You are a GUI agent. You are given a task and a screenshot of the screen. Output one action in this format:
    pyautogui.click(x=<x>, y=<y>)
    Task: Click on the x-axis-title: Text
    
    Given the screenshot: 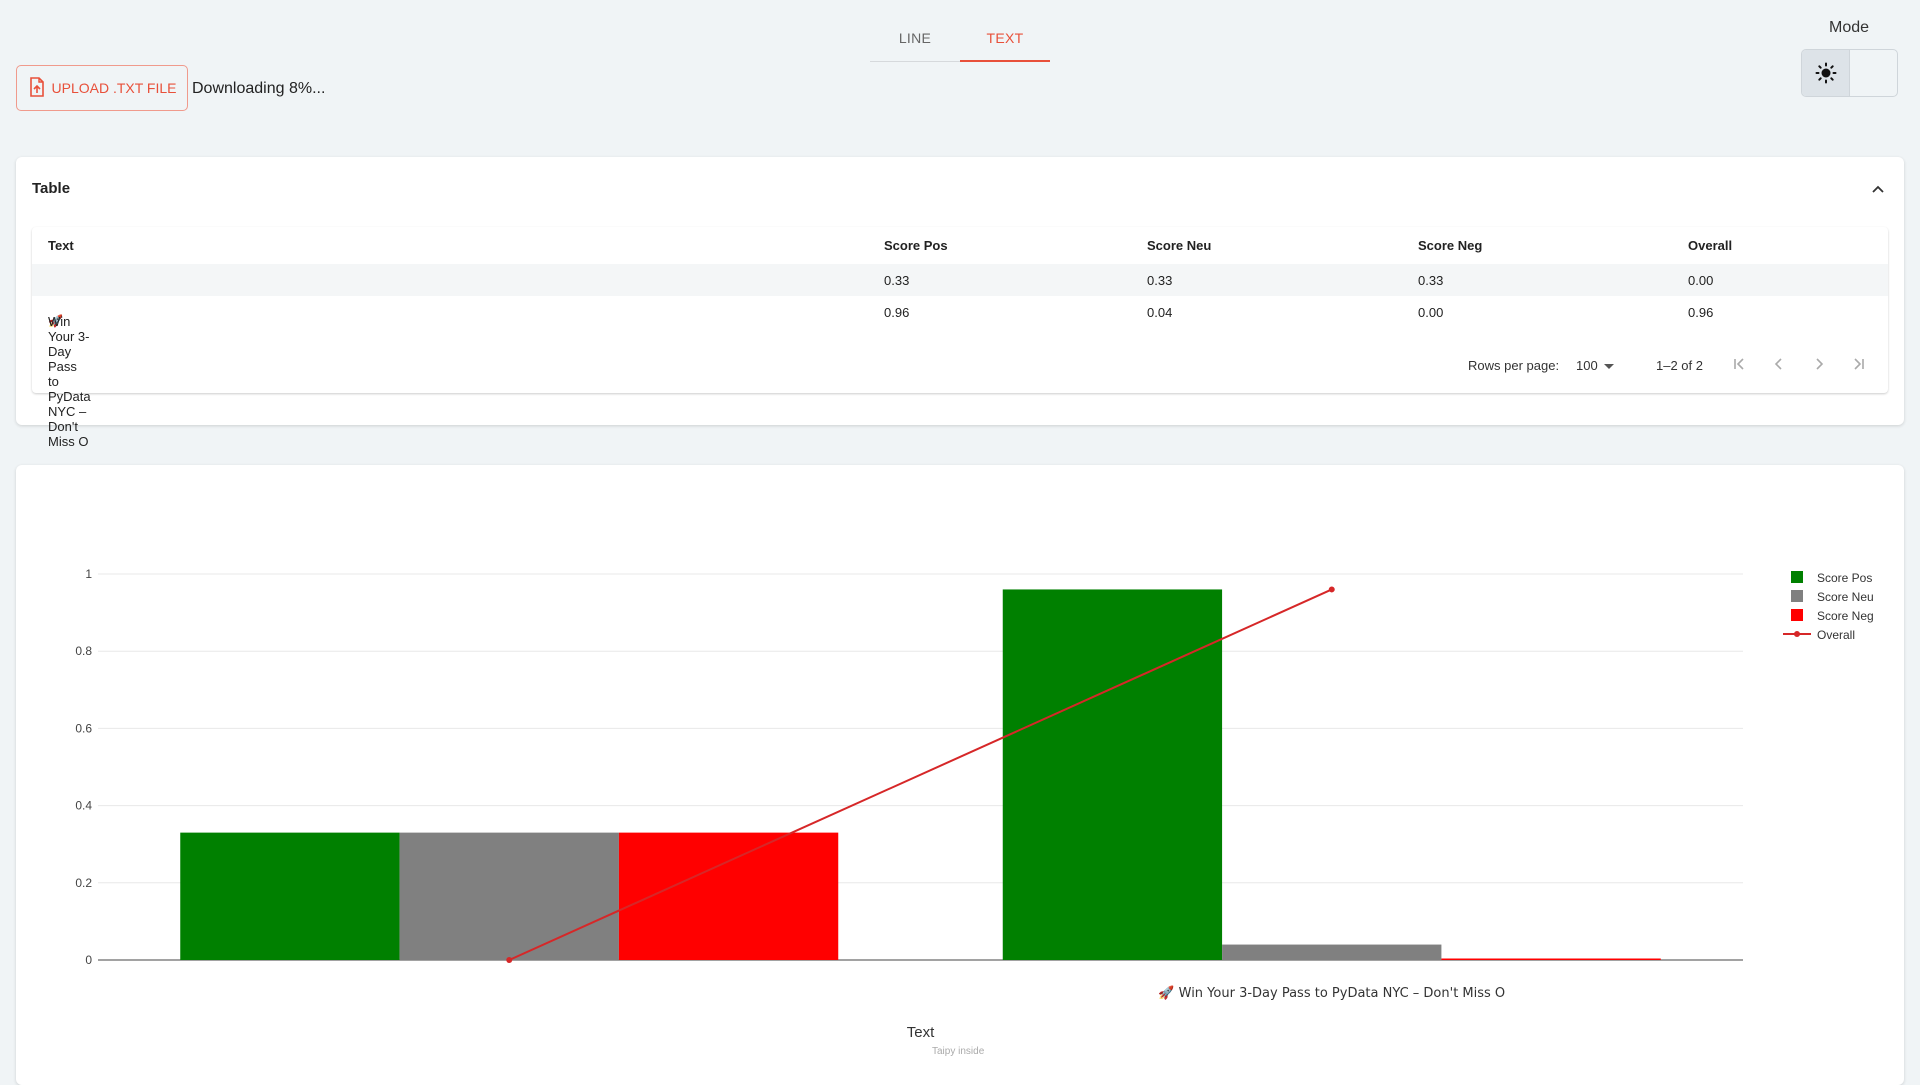 What is the action you would take?
    pyautogui.click(x=921, y=1032)
    